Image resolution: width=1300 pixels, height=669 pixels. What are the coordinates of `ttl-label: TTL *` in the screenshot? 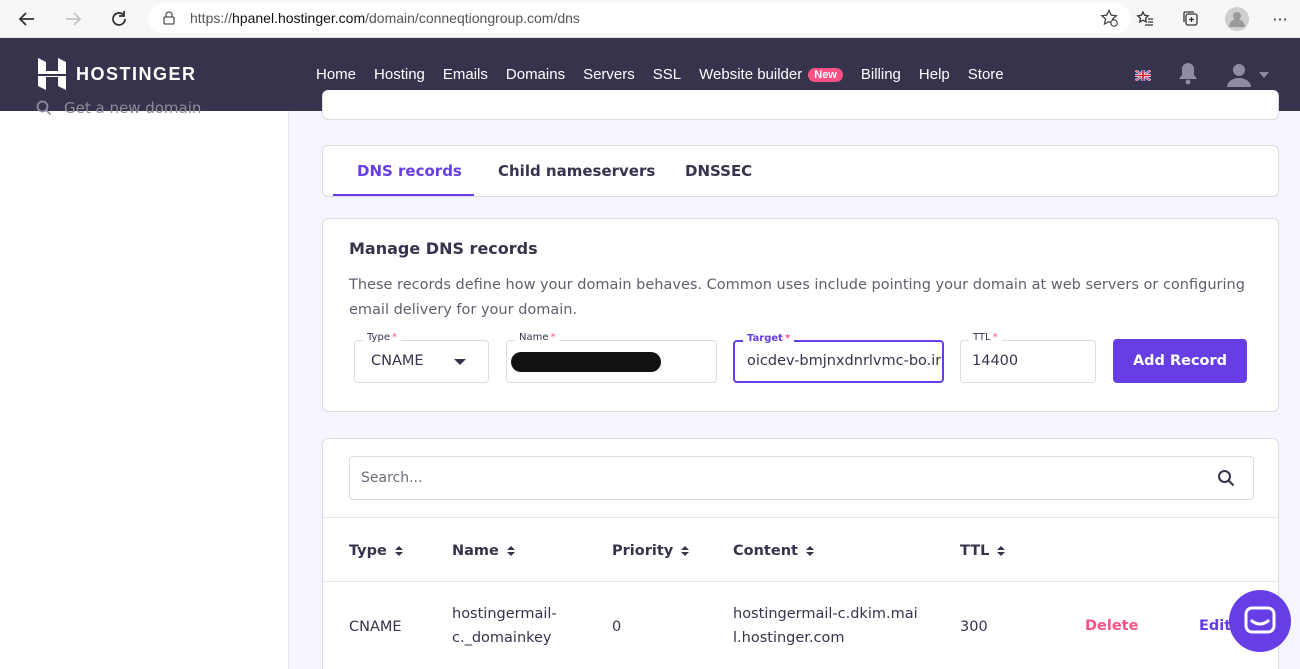 It's located at (985, 337).